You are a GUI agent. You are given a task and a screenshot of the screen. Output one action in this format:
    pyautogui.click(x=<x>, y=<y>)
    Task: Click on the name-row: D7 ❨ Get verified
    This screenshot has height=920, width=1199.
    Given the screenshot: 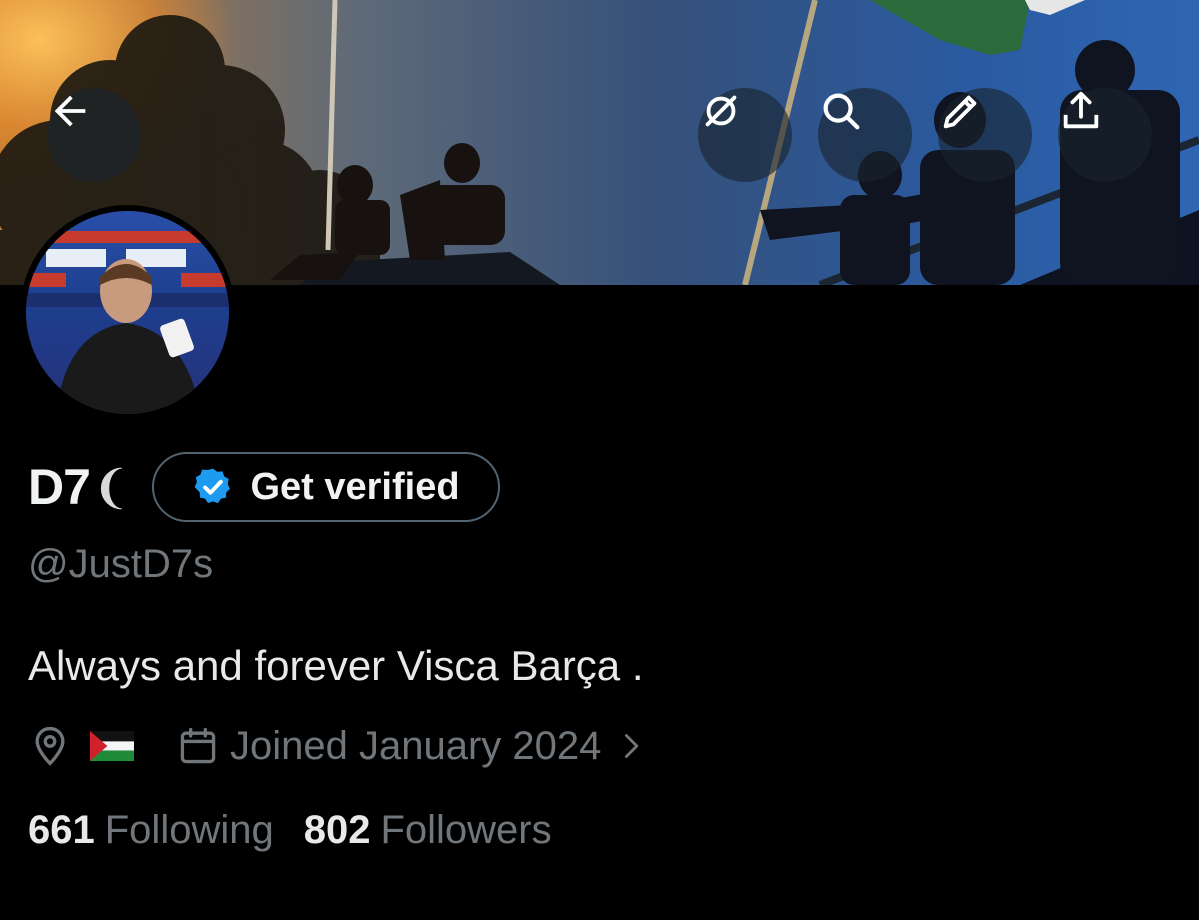 What is the action you would take?
    pyautogui.click(x=264, y=487)
    